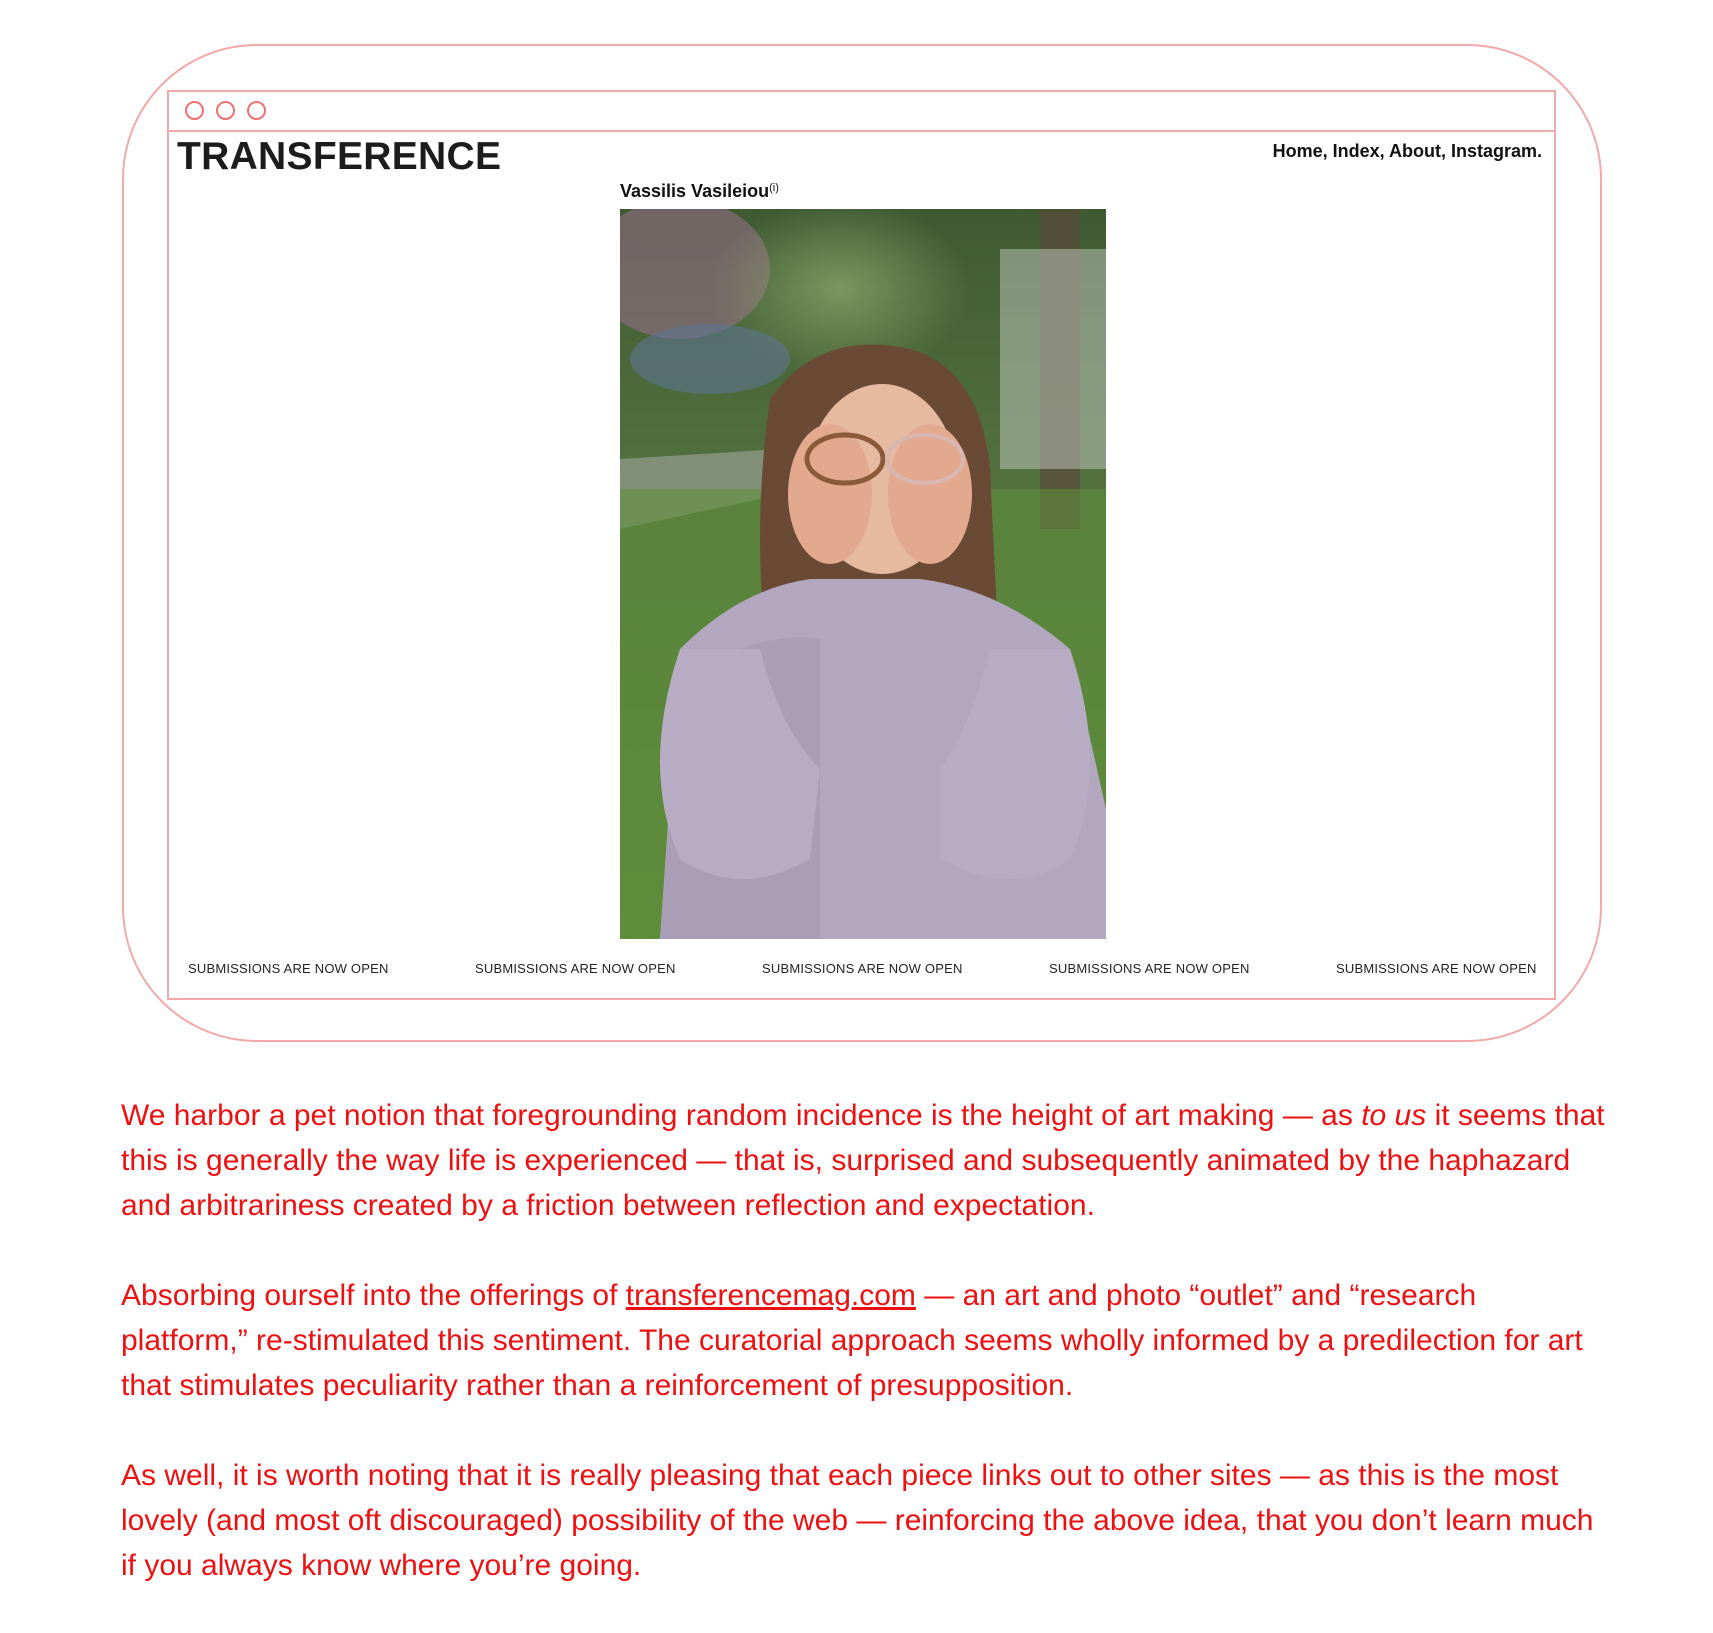 The width and height of the screenshot is (1713, 1633). Describe the element at coordinates (1496, 151) in the screenshot. I see `nav-instagram: Instagram.` at that location.